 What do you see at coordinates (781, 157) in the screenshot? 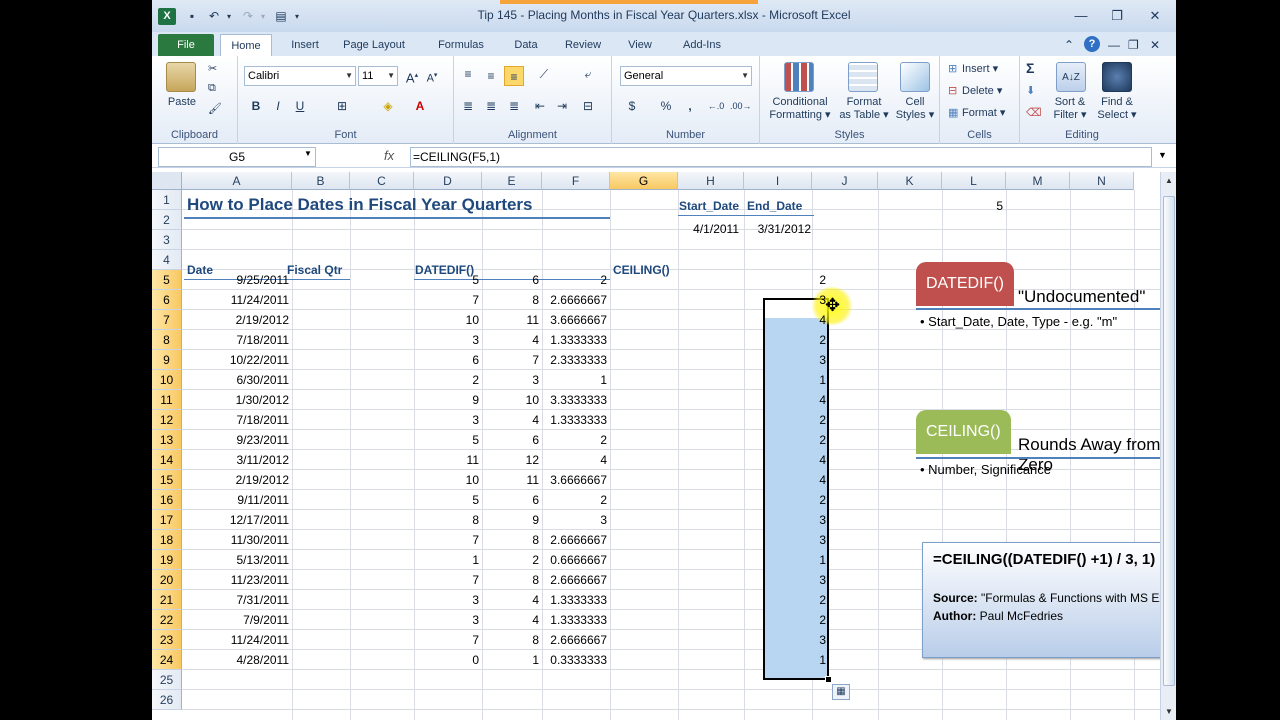
I see `formula-input: =CEILING(F5,1)` at bounding box center [781, 157].